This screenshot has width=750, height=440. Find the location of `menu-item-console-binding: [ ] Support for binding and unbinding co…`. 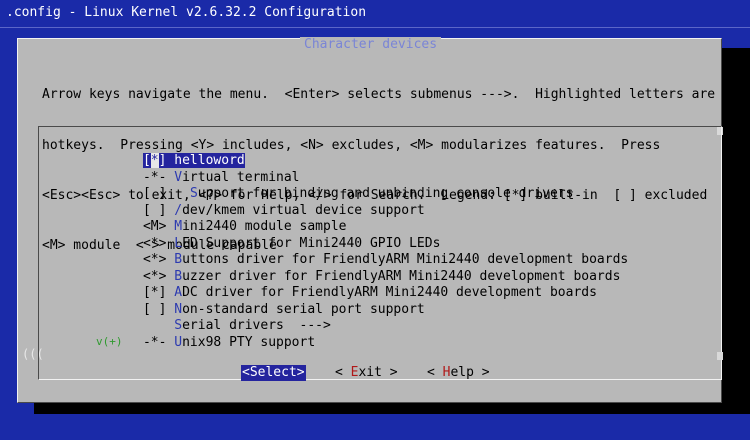

menu-item-console-binding: [ ] Support for binding and unbinding co… is located at coordinates (334, 185).